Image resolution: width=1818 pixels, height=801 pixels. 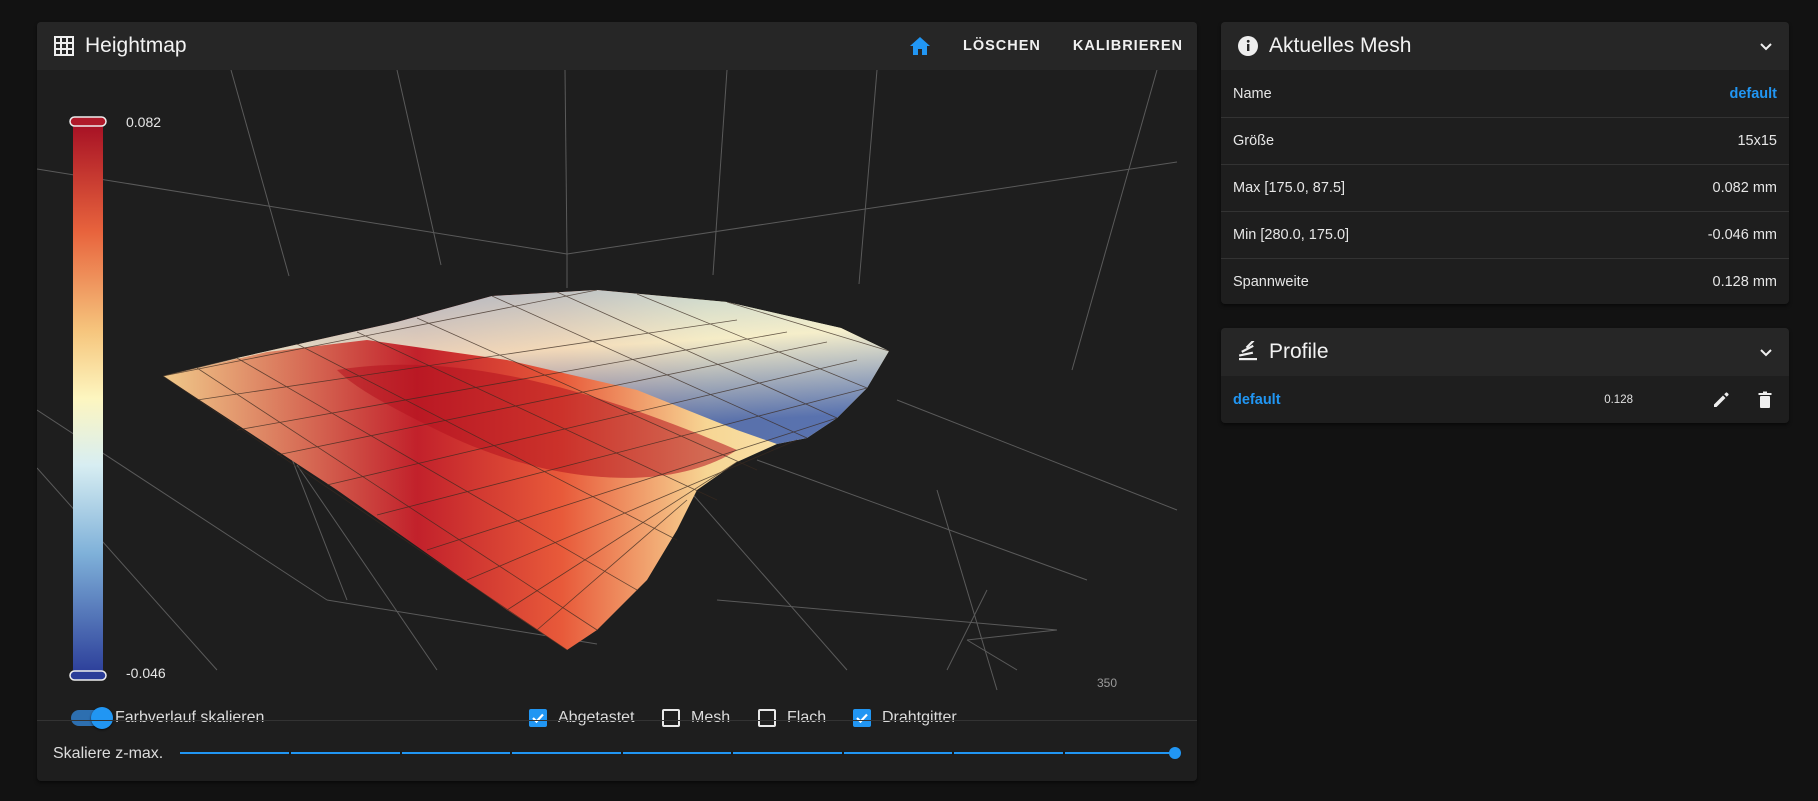 I want to click on color-scale-bar, so click(x=88, y=398).